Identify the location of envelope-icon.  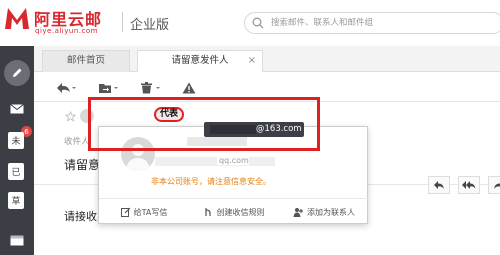
(17, 109).